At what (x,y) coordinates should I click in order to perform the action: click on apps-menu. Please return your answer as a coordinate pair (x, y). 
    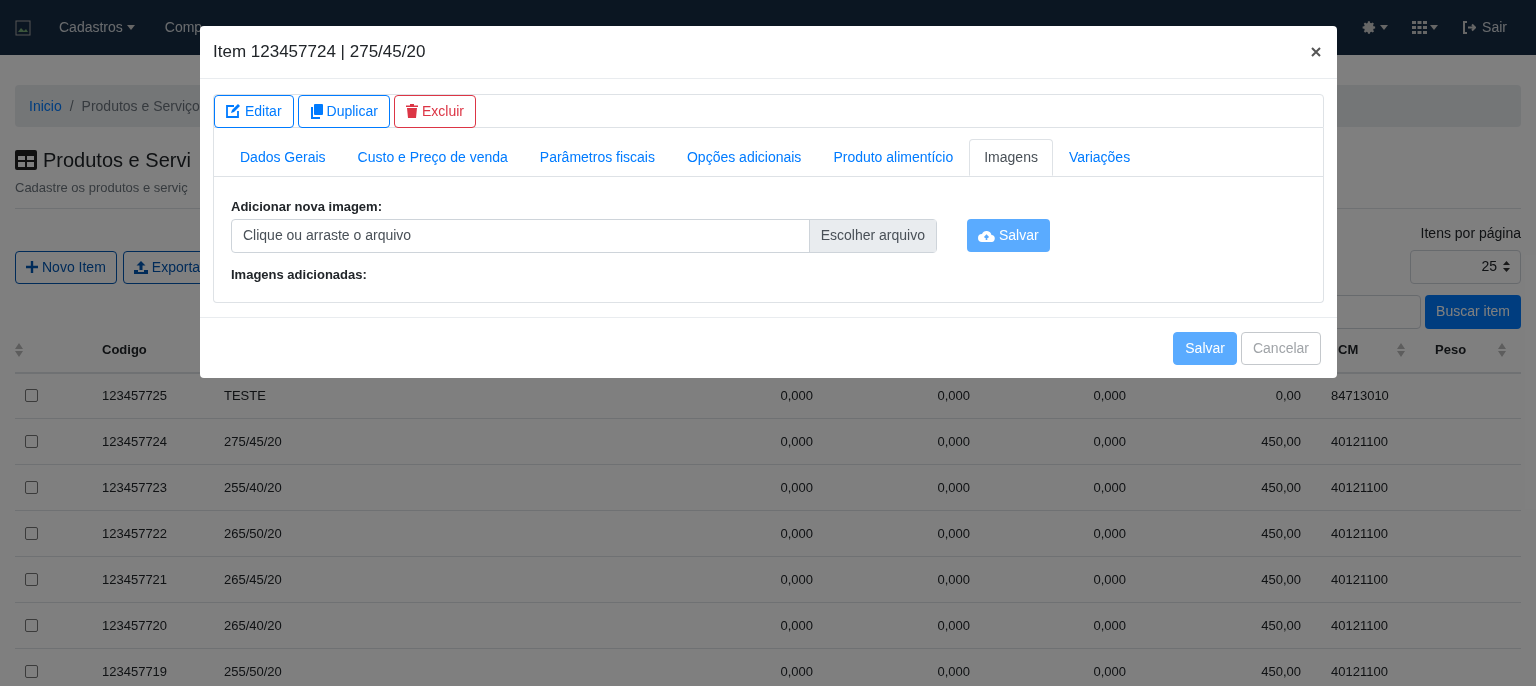
    Looking at the image, I should click on (1425, 27).